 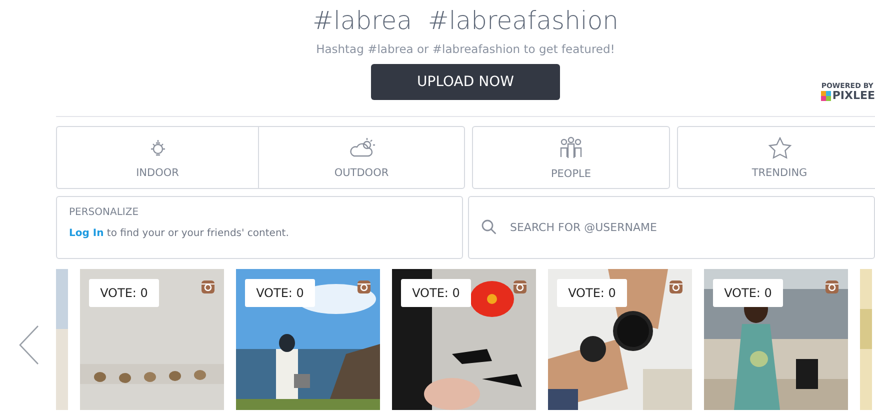 What do you see at coordinates (780, 147) in the screenshot?
I see `star-icon` at bounding box center [780, 147].